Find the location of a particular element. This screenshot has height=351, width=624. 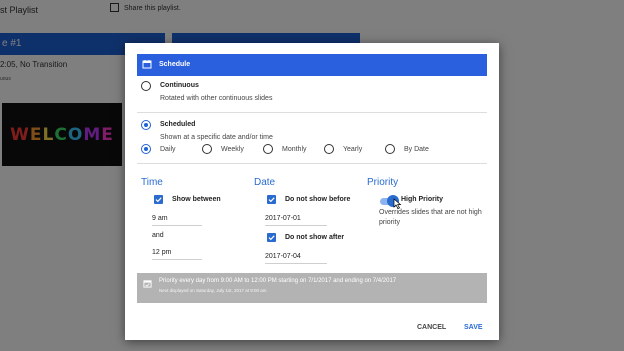

not-after-checkbox is located at coordinates (271, 237).